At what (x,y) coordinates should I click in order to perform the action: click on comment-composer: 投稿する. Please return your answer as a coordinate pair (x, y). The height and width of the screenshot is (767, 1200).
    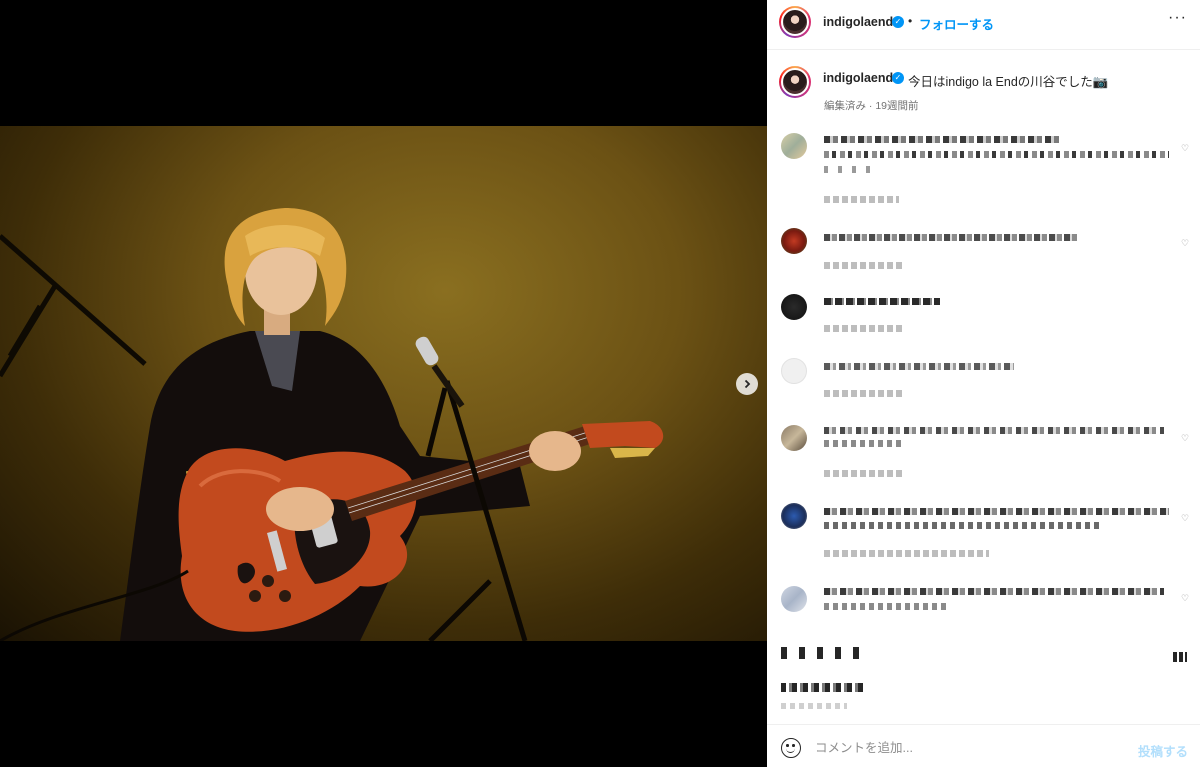
    Looking at the image, I should click on (983, 745).